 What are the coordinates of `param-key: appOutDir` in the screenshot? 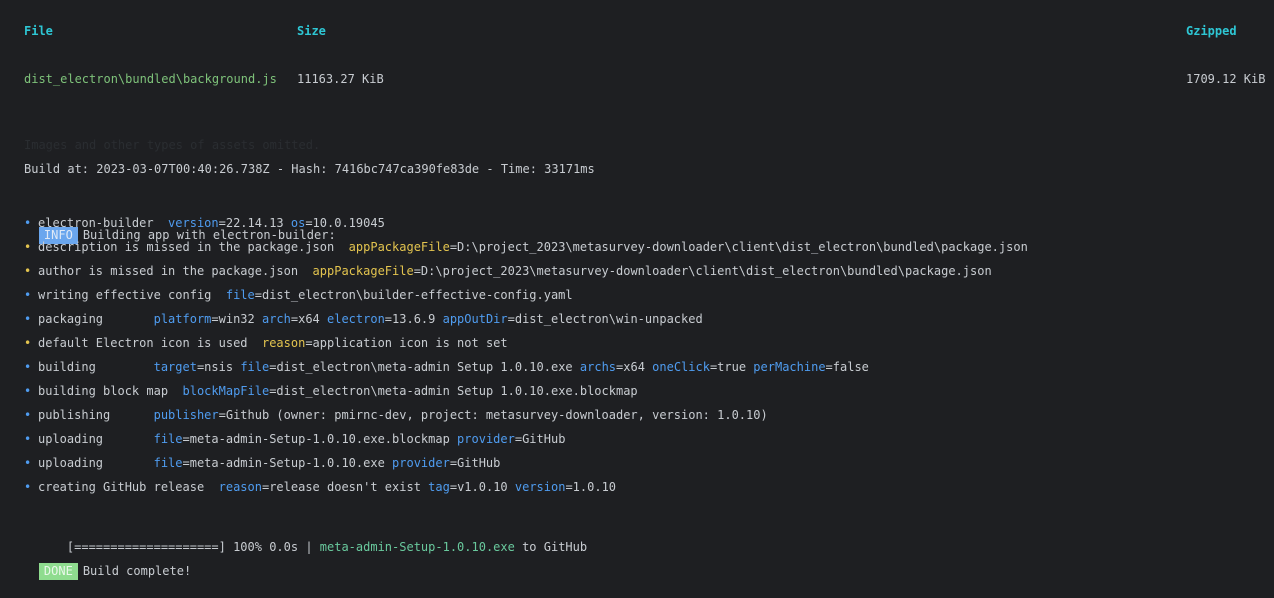 It's located at (475, 319).